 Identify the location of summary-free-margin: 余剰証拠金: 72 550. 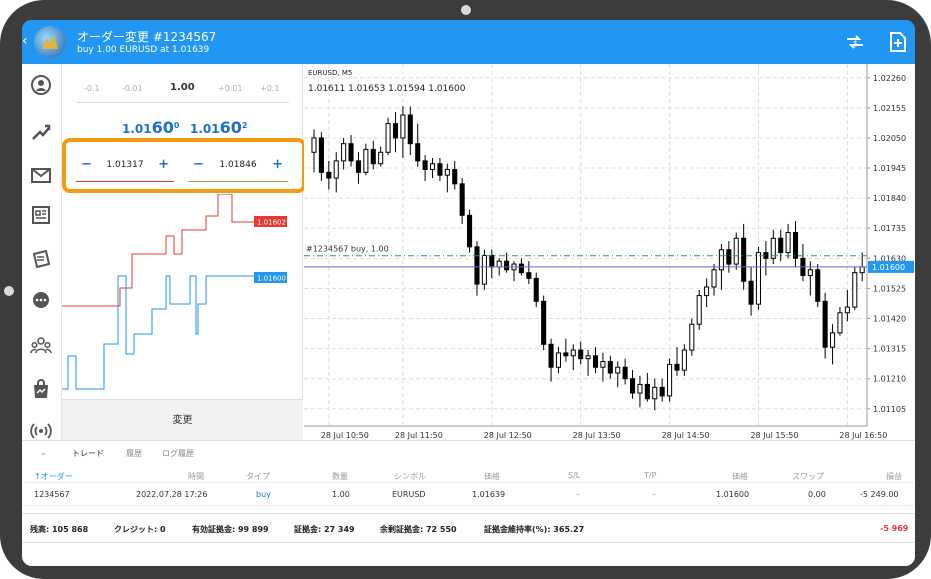
(418, 529).